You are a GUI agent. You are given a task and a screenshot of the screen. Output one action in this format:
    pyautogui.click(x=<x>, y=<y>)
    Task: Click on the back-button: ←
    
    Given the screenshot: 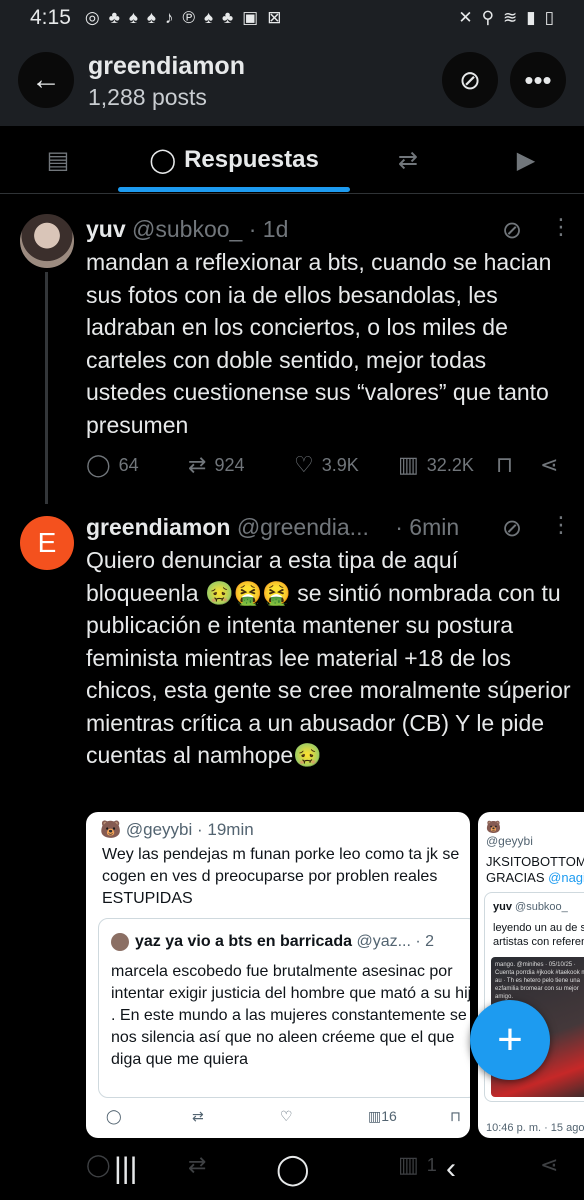 What is the action you would take?
    pyautogui.click(x=46, y=80)
    